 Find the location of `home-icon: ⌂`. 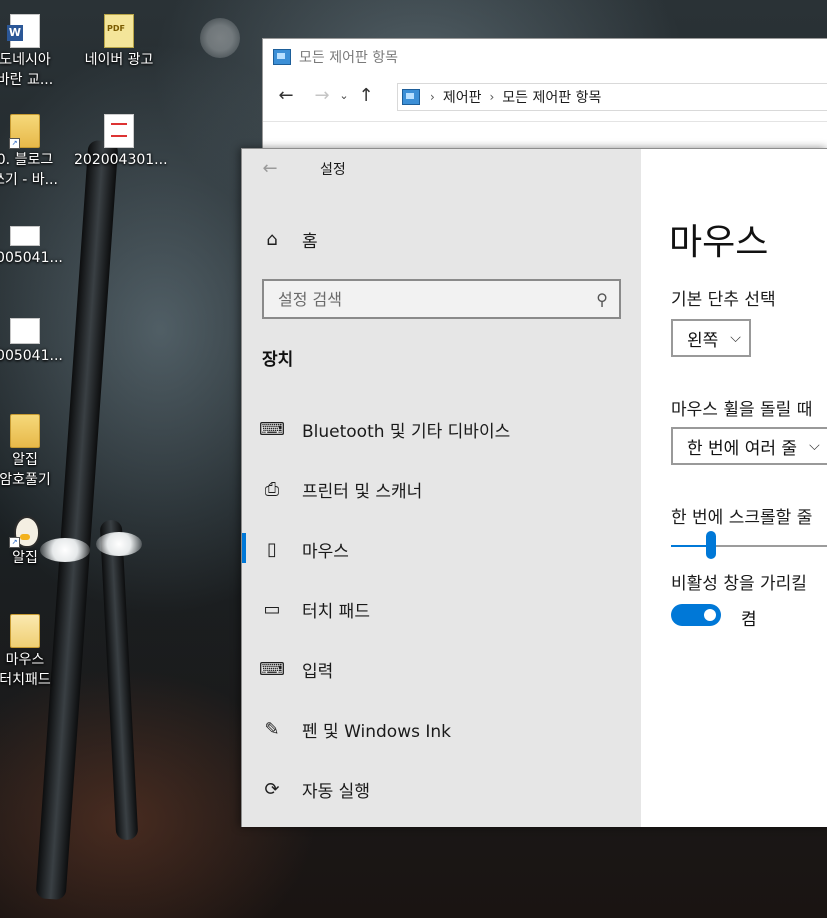

home-icon: ⌂ is located at coordinates (272, 239).